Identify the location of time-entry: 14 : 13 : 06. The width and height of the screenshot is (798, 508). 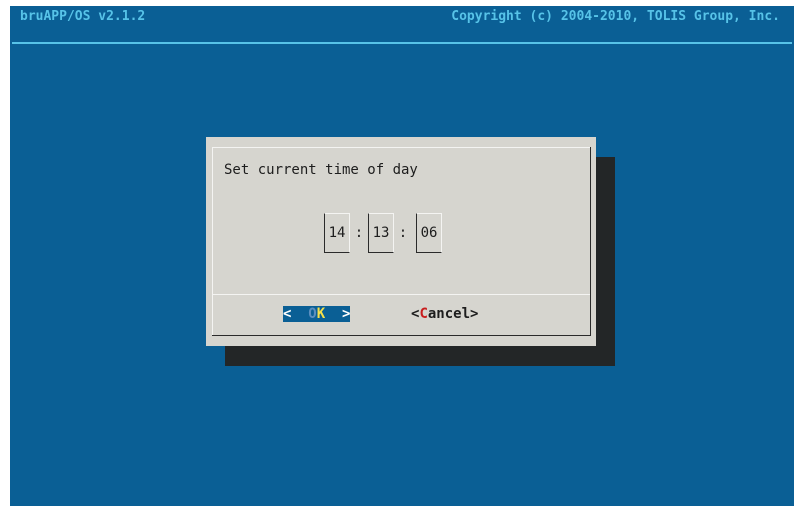
(394, 233).